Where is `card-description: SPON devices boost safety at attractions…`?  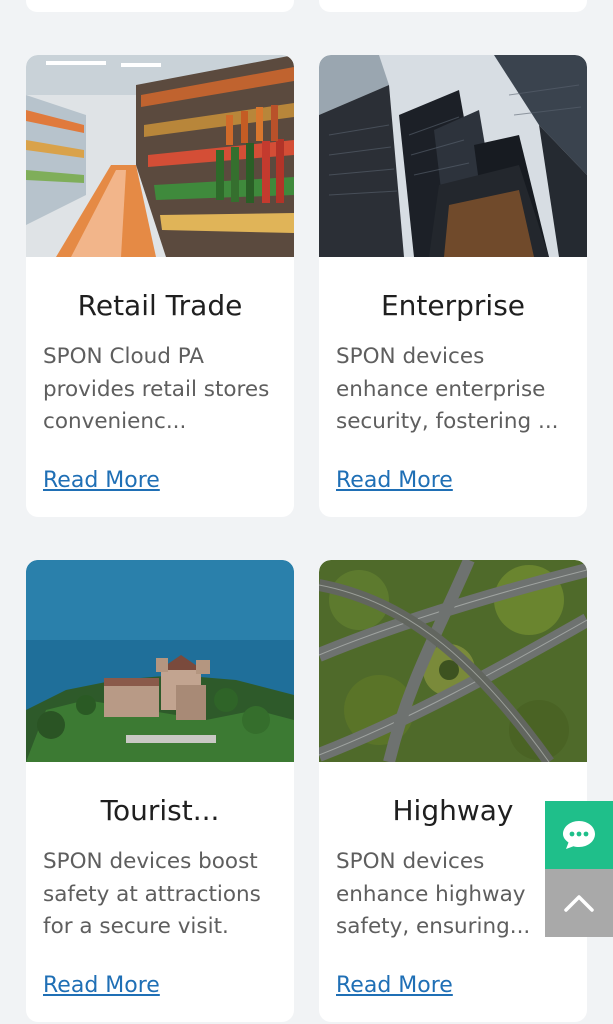 card-description: SPON devices boost safety at attractions… is located at coordinates (152, 894).